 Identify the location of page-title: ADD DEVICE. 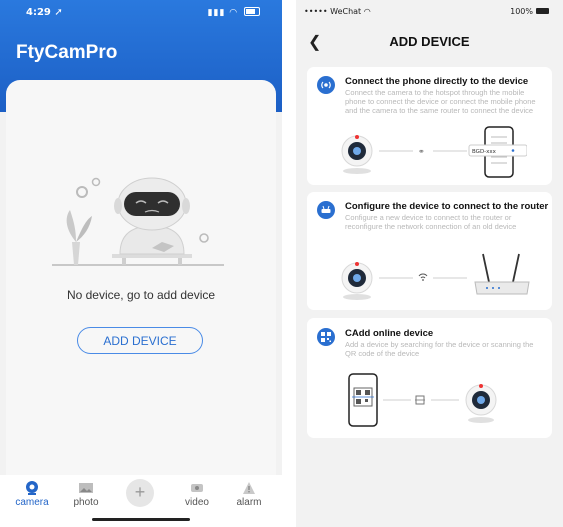
(429, 41).